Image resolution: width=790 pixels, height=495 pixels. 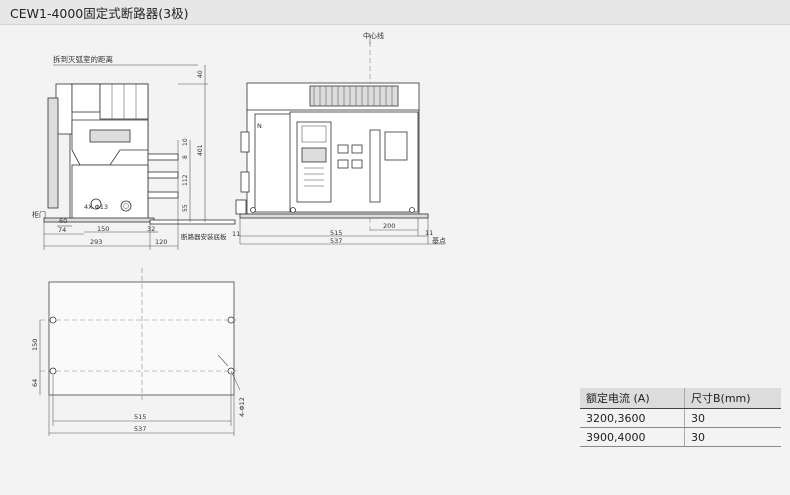 What do you see at coordinates (62, 230) in the screenshot?
I see `dim-74: 74` at bounding box center [62, 230].